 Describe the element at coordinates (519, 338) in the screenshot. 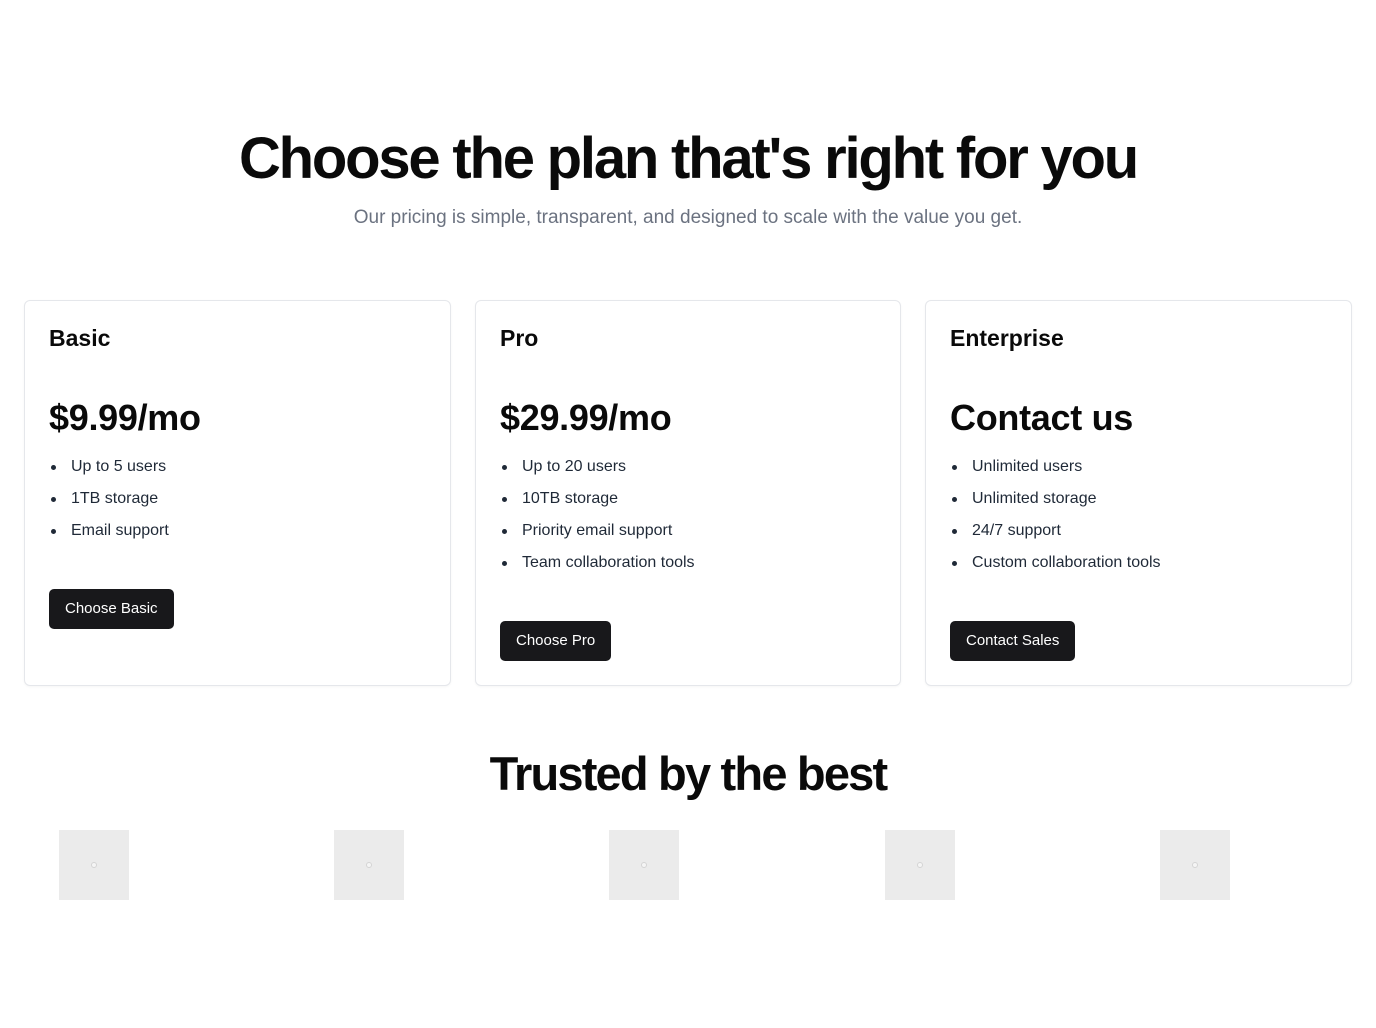

I see `plan-name: Pro` at that location.